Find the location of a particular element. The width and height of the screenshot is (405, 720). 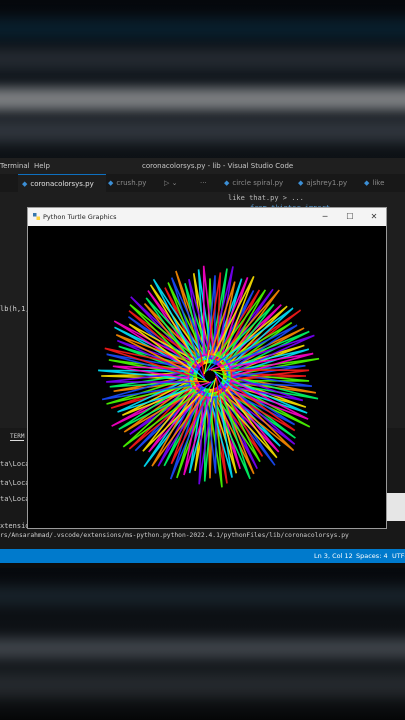

turtle-window-title: Python Turtle Graphics is located at coordinates (80, 217).